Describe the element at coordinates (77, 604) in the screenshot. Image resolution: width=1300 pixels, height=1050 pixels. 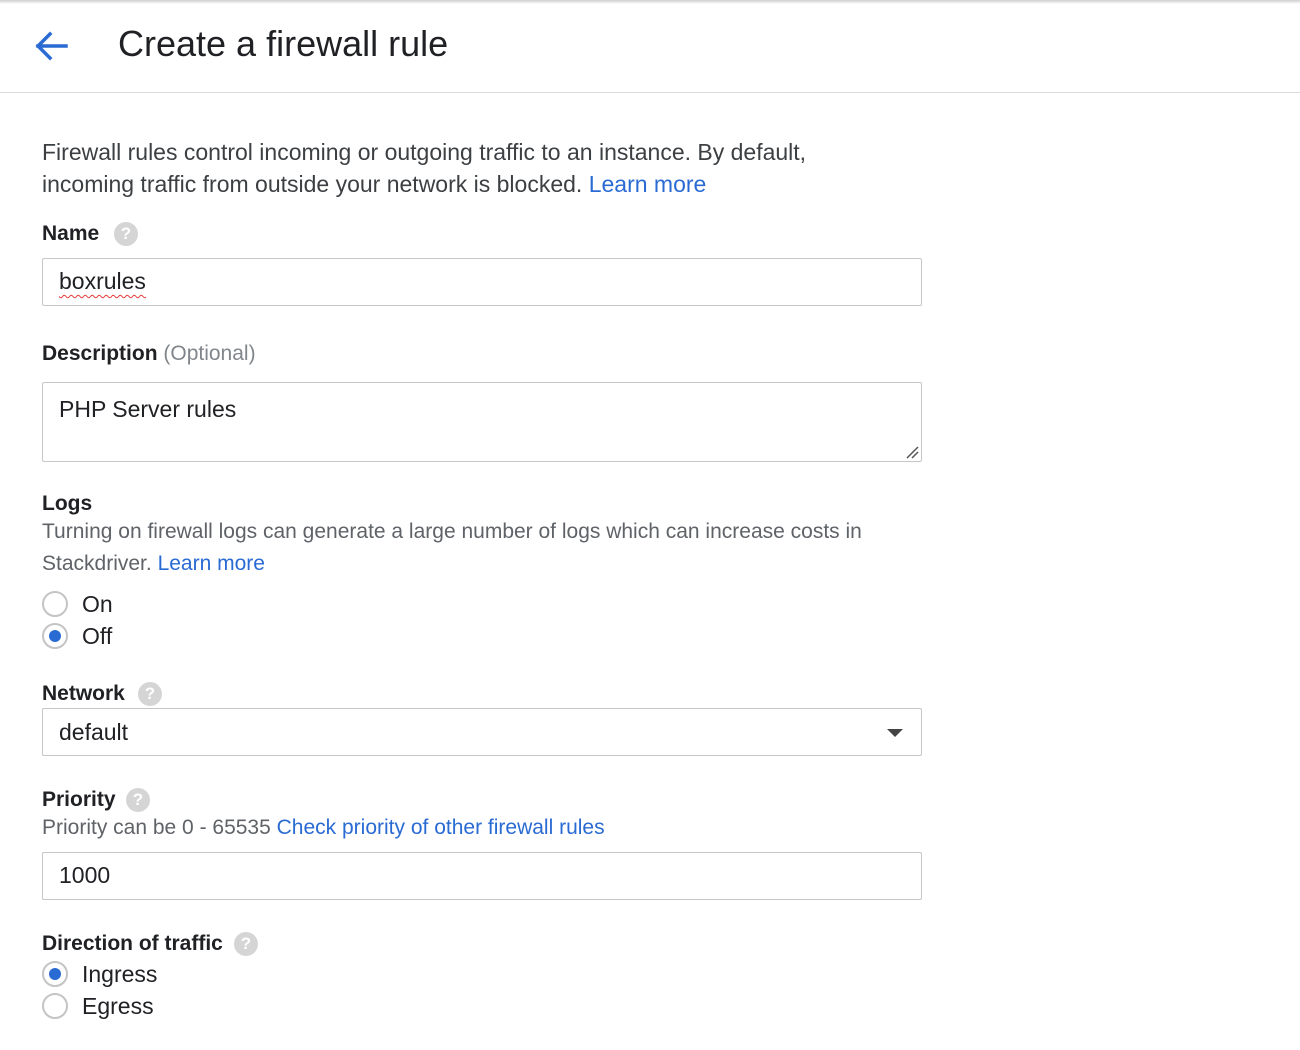
I see `logs-option-on: On` at that location.